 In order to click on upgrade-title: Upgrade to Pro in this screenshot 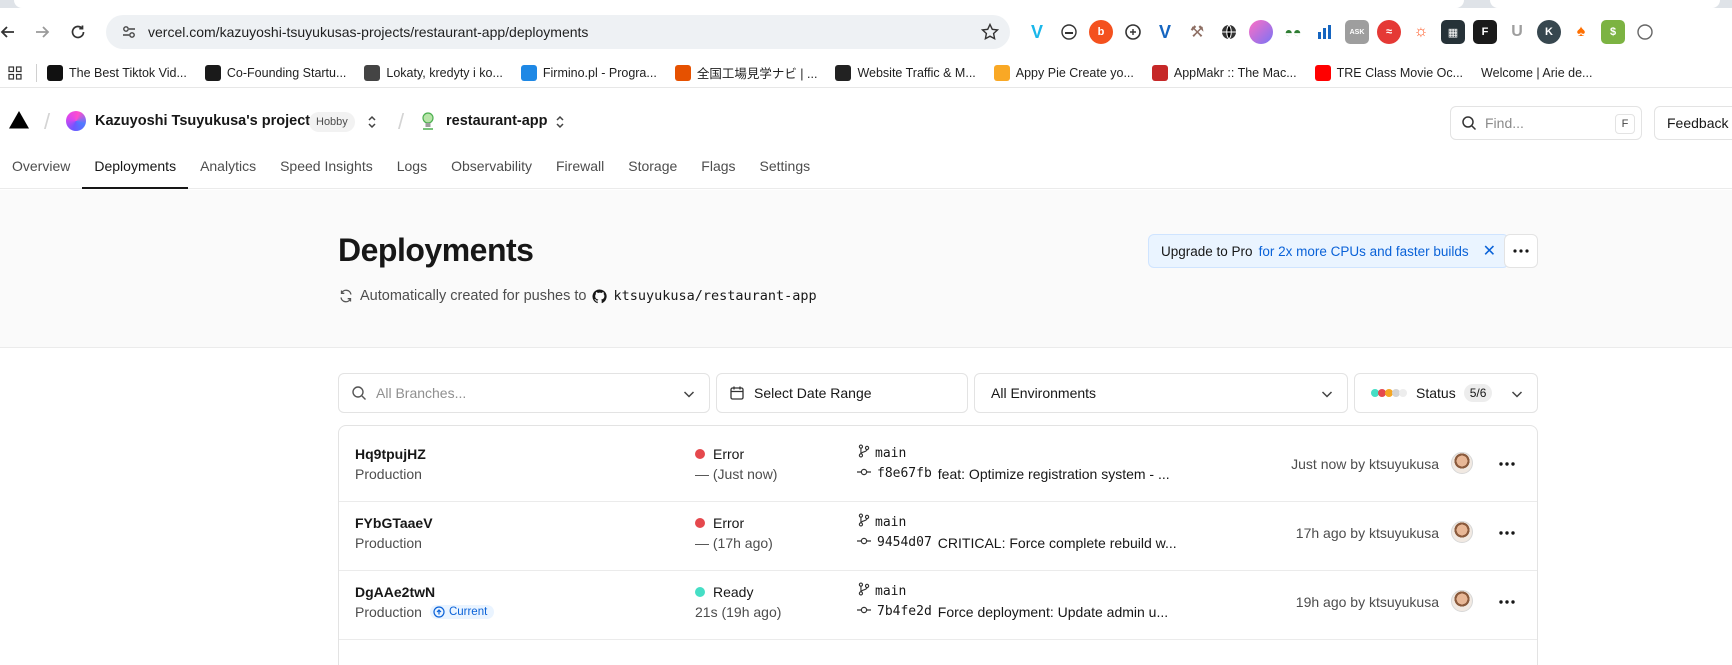, I will do `click(1207, 251)`.